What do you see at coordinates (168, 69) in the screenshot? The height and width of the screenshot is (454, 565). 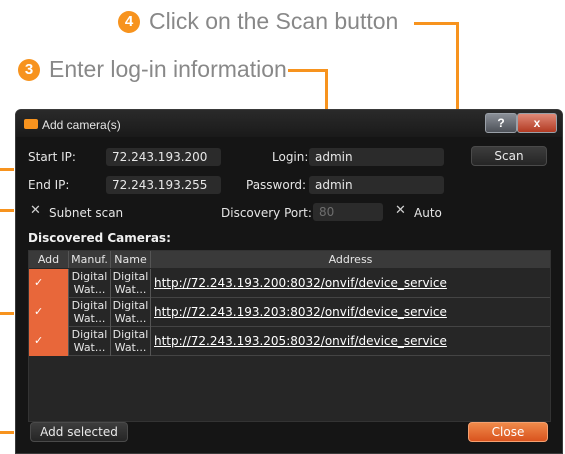 I see `annotation-text-3: Enter log-in information` at bounding box center [168, 69].